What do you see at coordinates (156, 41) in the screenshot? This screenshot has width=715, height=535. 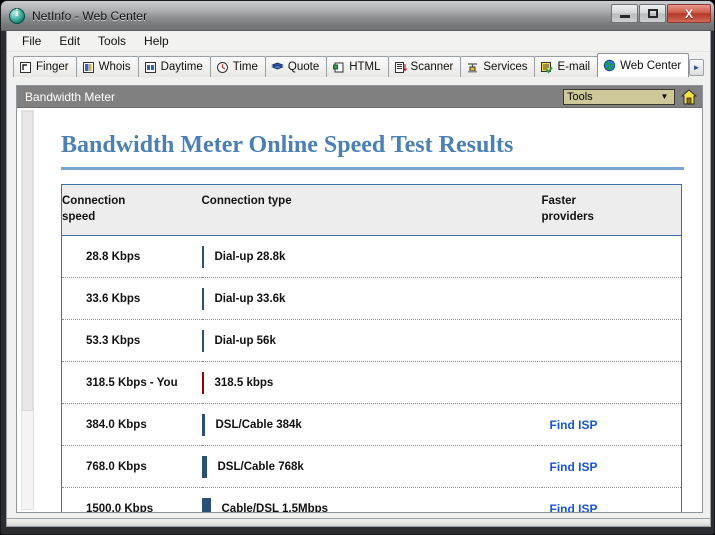 I see `menu-help: Help` at bounding box center [156, 41].